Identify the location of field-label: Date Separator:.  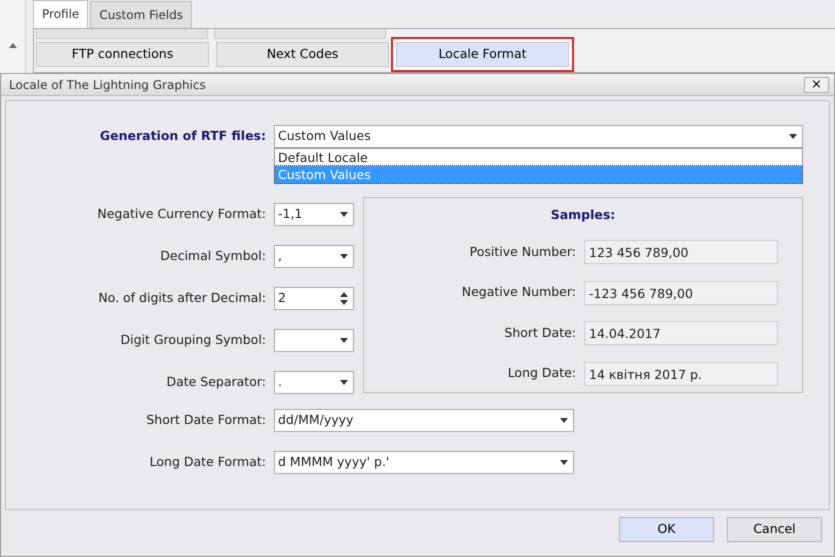
(216, 381).